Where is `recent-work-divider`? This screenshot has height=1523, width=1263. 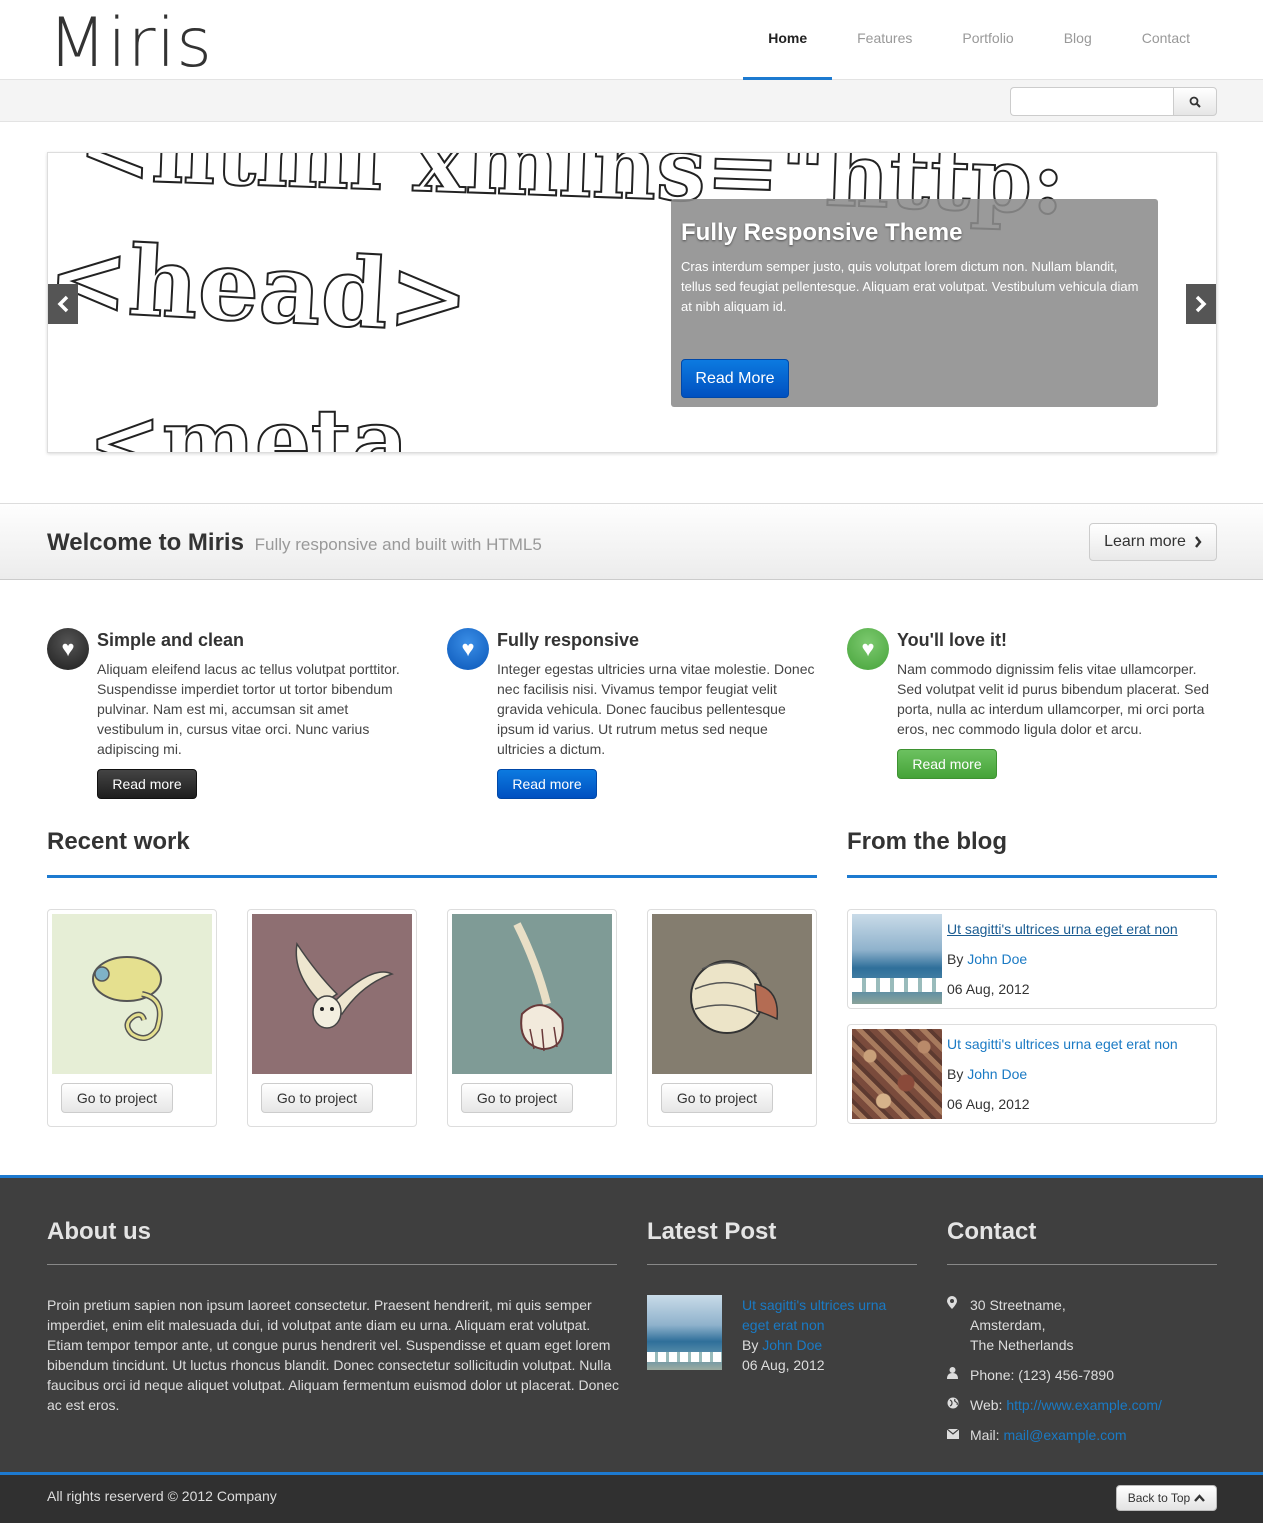
recent-work-divider is located at coordinates (432, 876).